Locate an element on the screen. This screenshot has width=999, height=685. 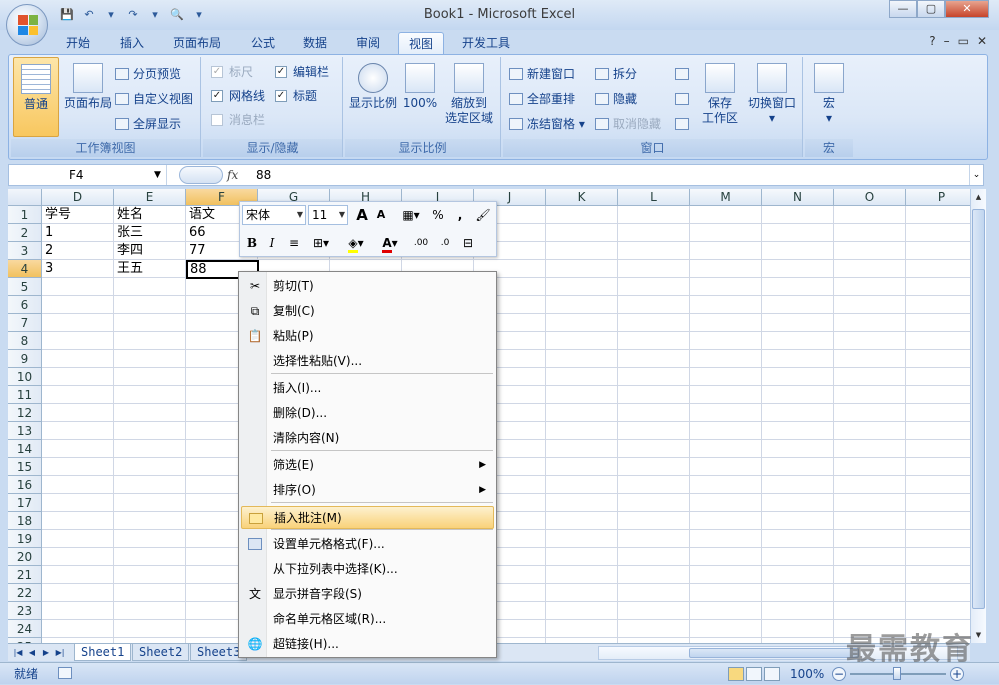
cell-e21 is located at coordinates (150, 575).